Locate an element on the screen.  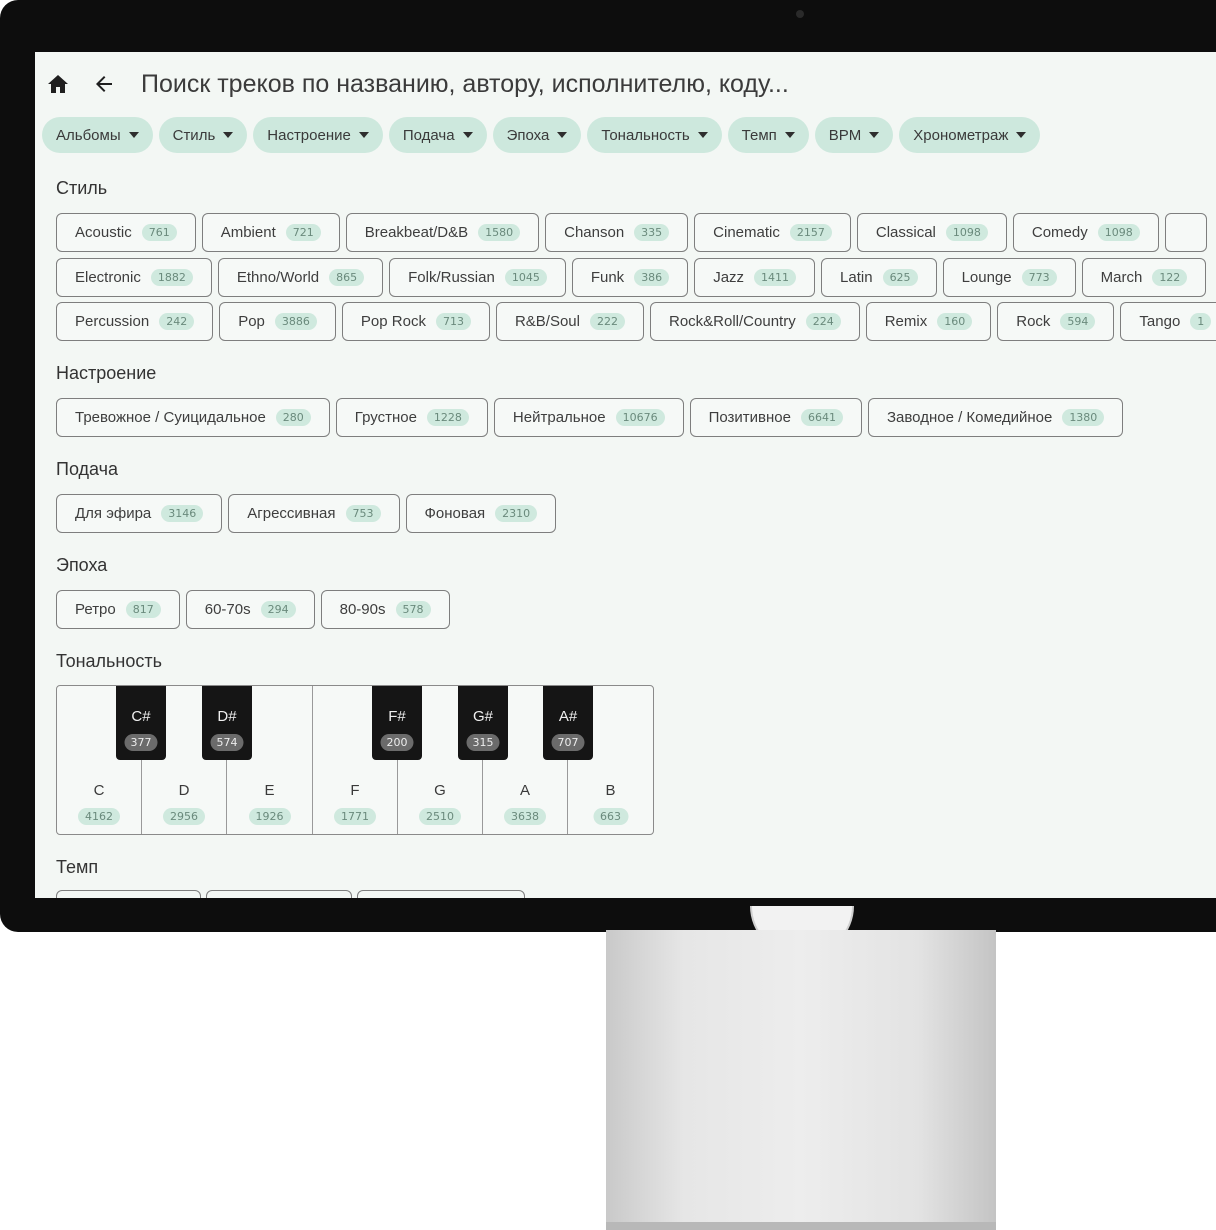
style-chip: Funk 386 is located at coordinates (630, 277).